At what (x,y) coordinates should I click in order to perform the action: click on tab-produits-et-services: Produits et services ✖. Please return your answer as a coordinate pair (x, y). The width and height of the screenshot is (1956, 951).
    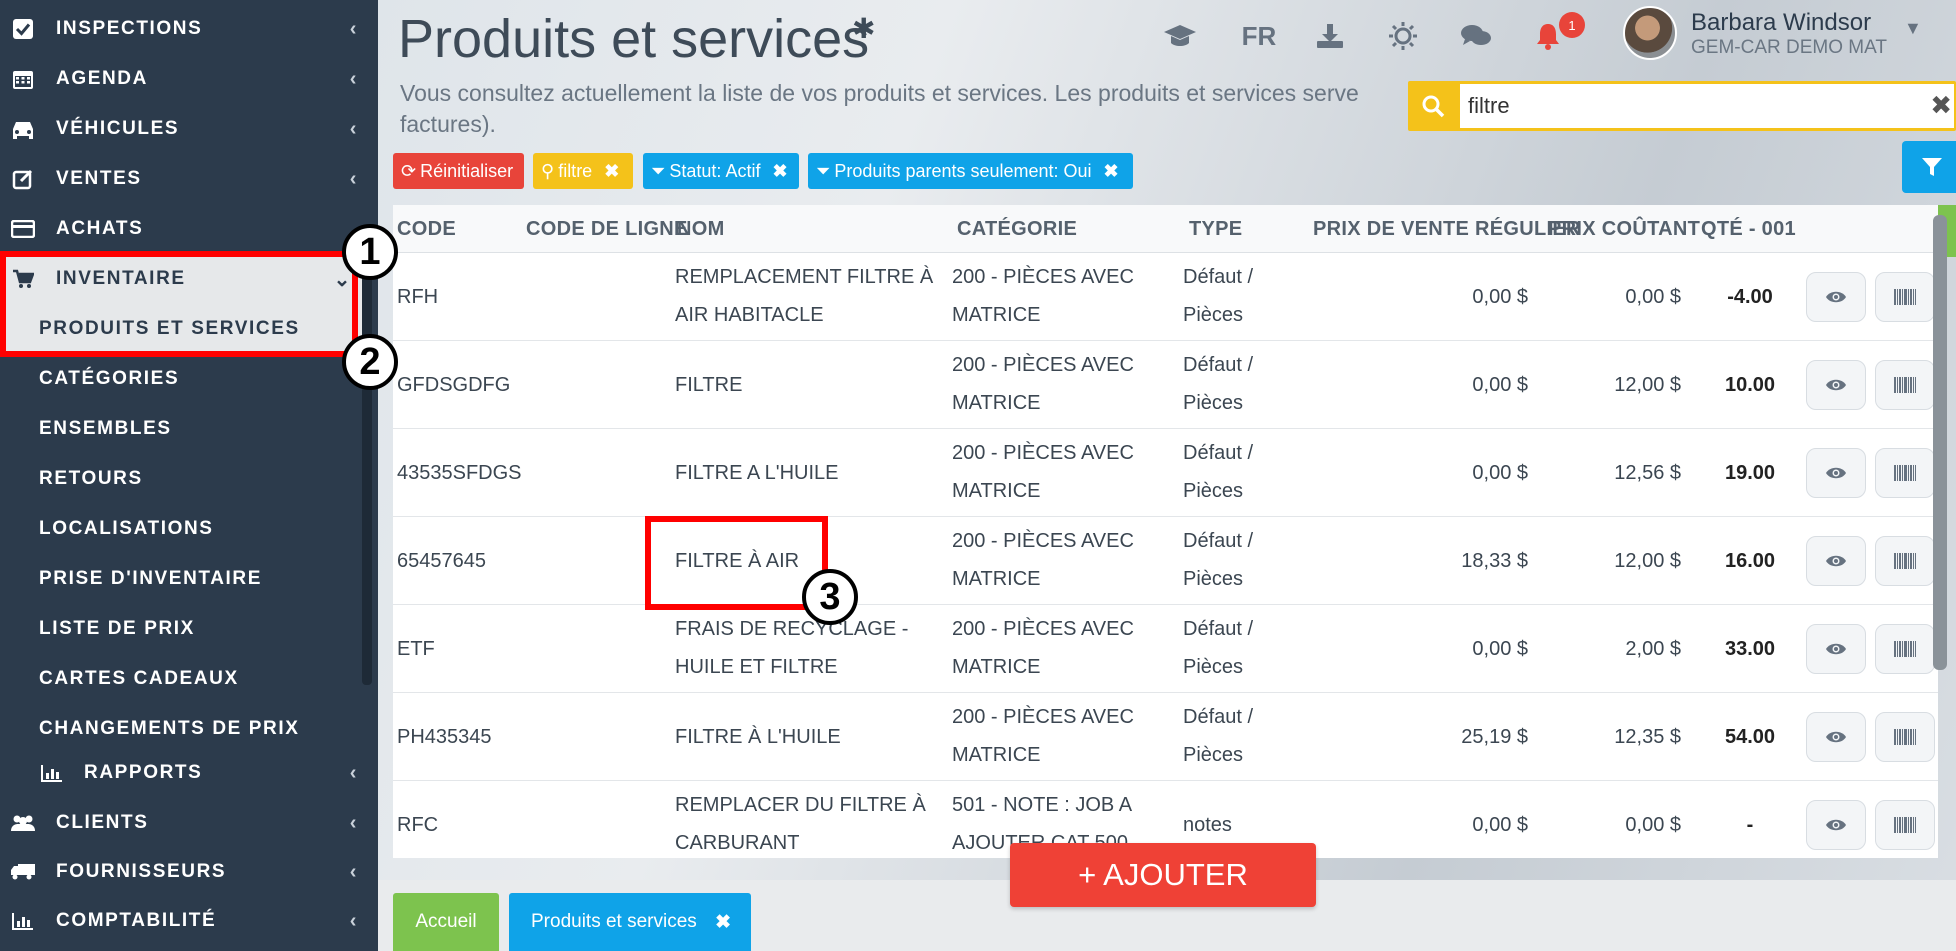
    Looking at the image, I should click on (630, 922).